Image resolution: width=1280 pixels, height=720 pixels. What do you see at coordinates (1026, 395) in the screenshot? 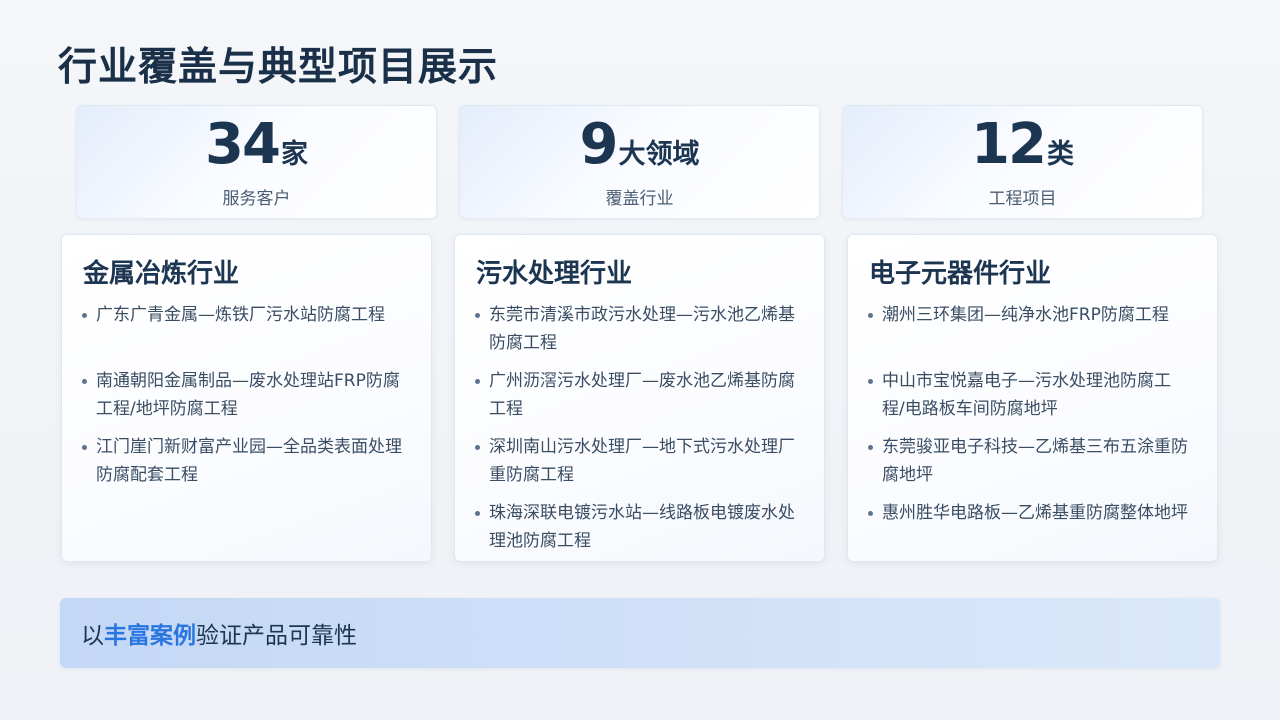
I see `list-item-text: 中山市宝悦嘉电子—污水处理池防腐工程/电路板车间防腐地坪` at bounding box center [1026, 395].